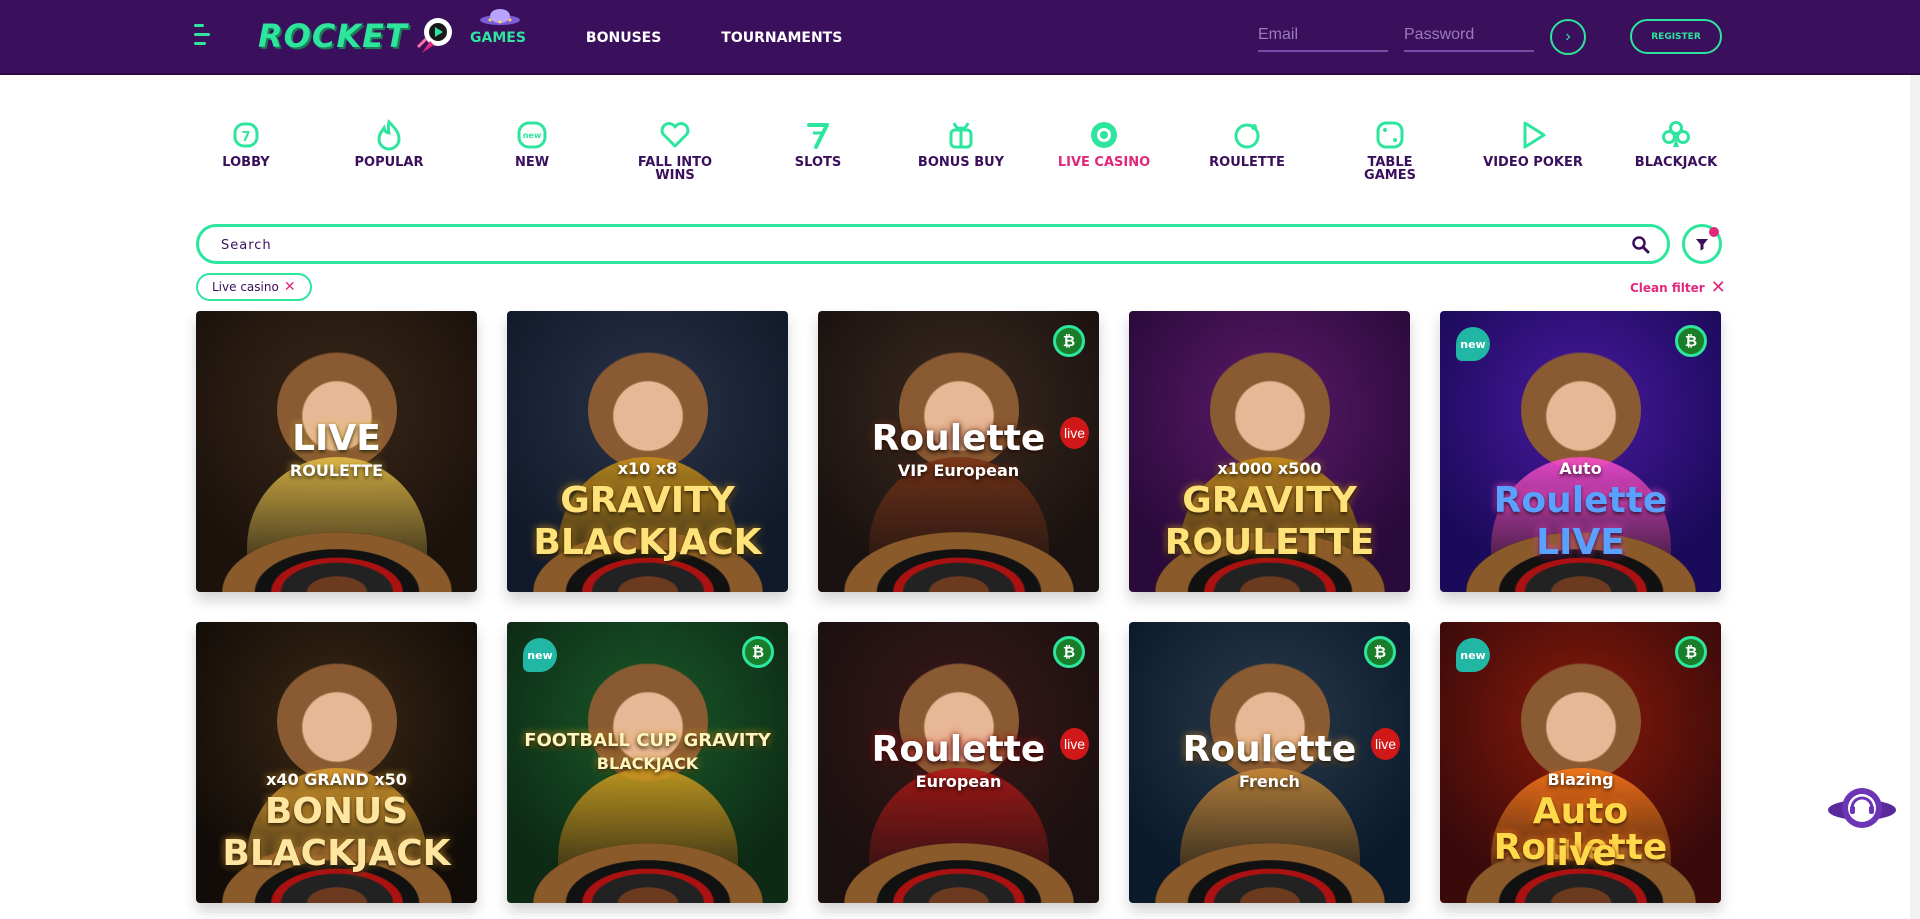  Describe the element at coordinates (1580, 468) in the screenshot. I see `game-title-line: Auto` at that location.